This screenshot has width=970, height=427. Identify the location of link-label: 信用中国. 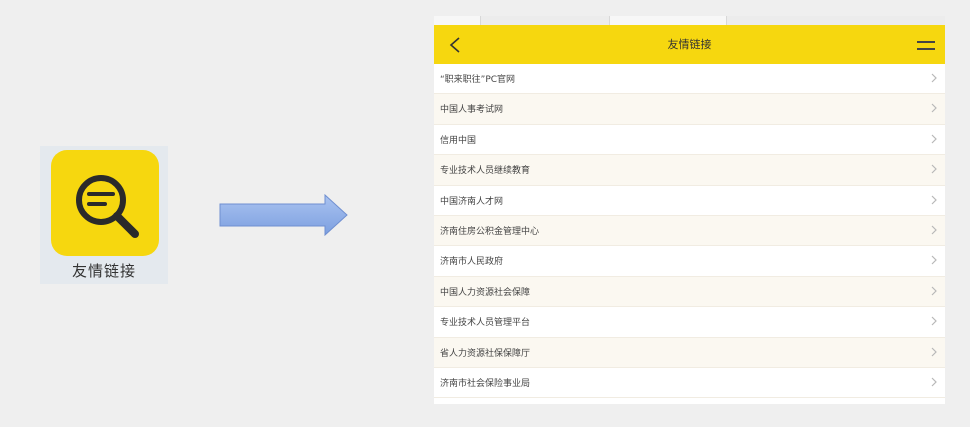
(458, 140).